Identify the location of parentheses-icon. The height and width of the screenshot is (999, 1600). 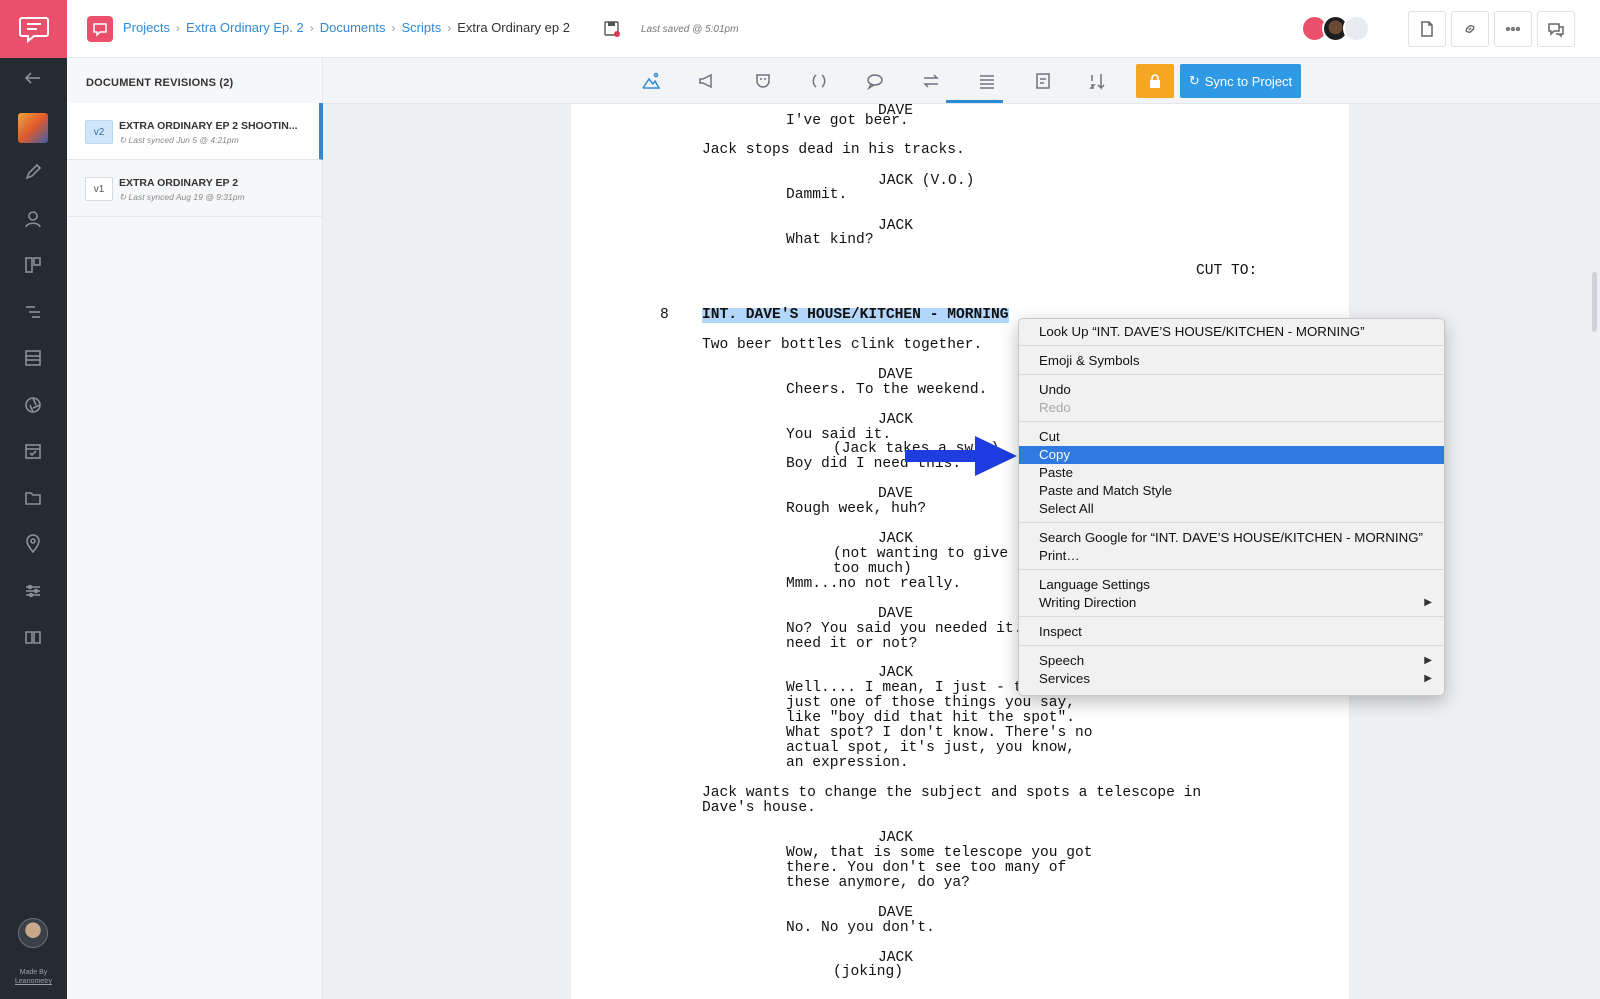
(819, 81).